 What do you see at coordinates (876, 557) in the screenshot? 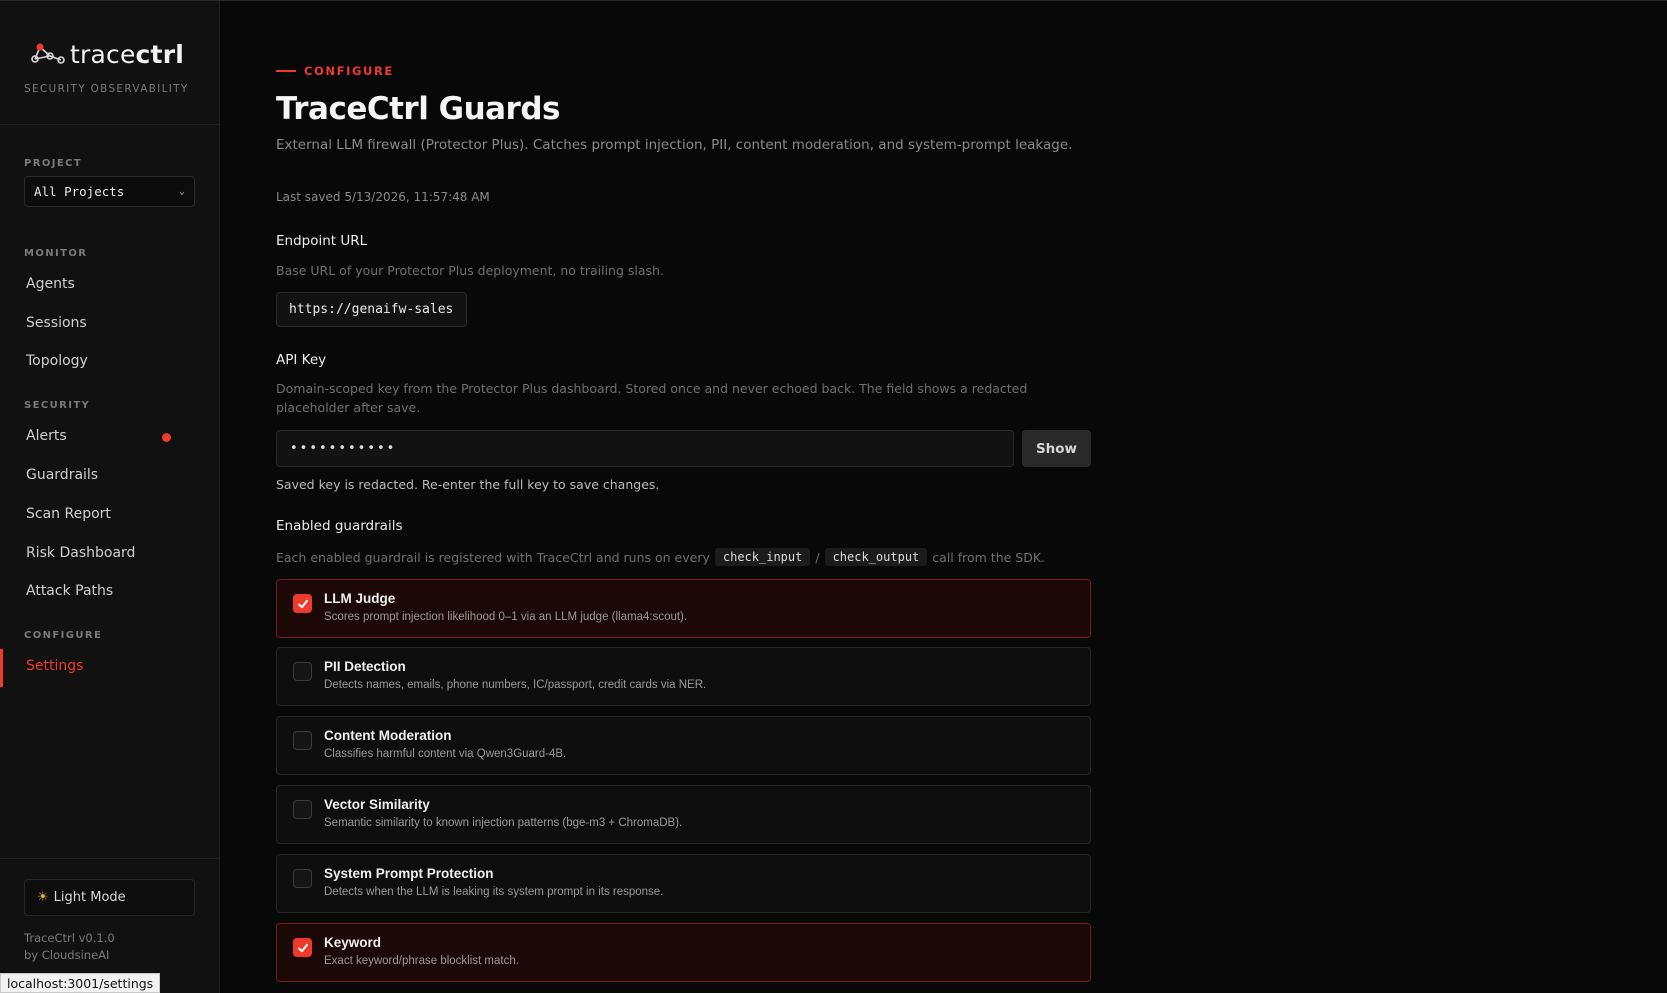
I see `check-output-code: check_output` at bounding box center [876, 557].